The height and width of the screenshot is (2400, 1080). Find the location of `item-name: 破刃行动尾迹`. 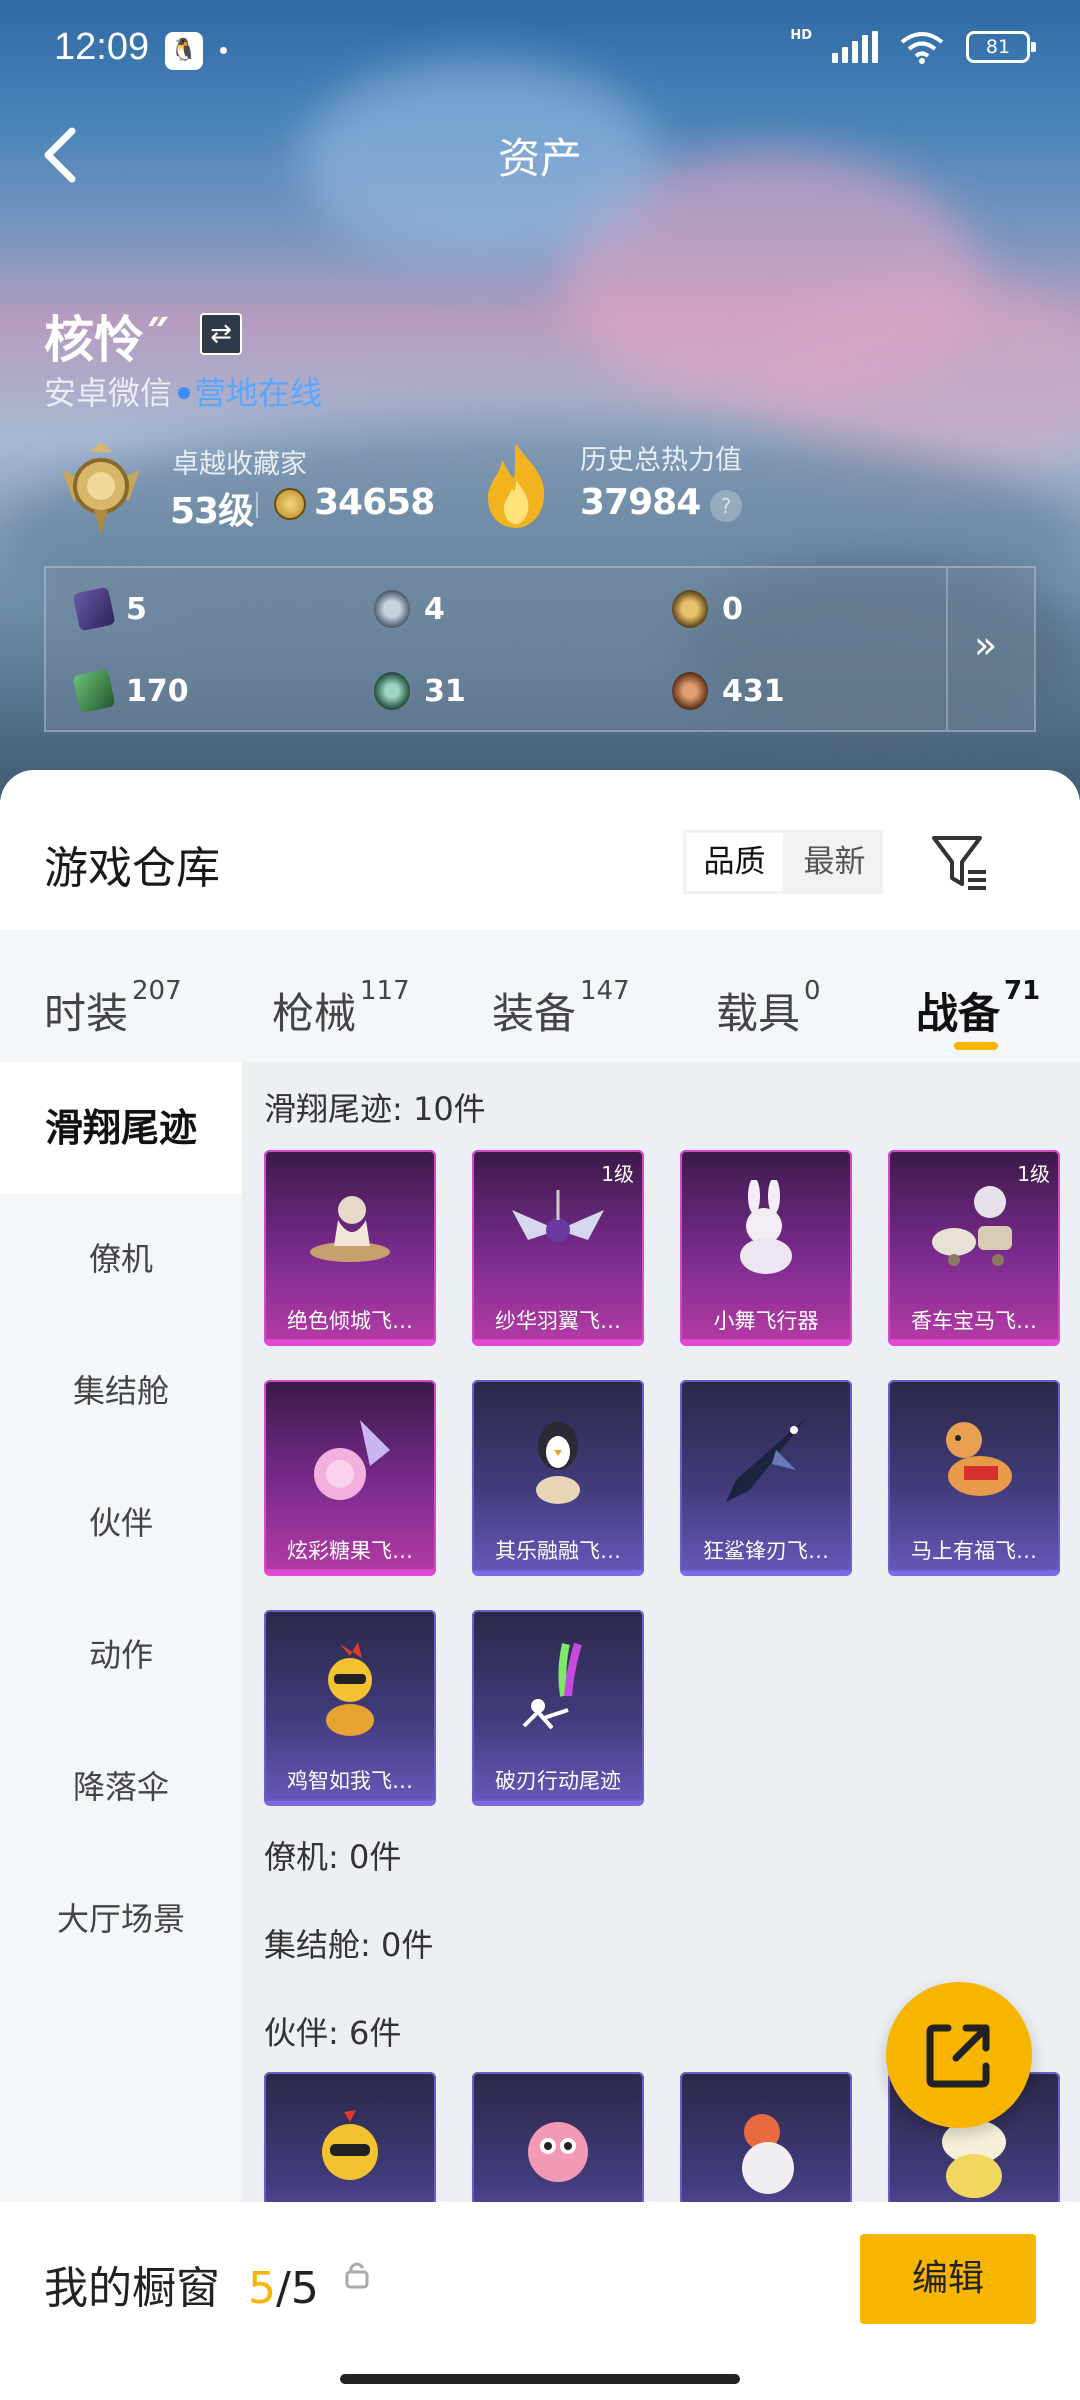

item-name: 破刃行动尾迹 is located at coordinates (558, 1781).